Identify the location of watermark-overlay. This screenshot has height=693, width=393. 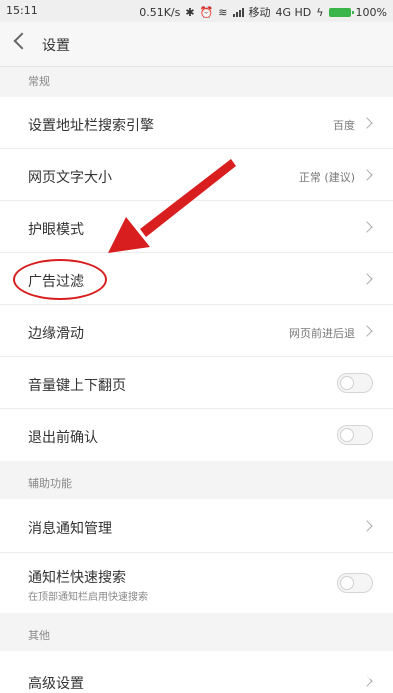
(335, 666).